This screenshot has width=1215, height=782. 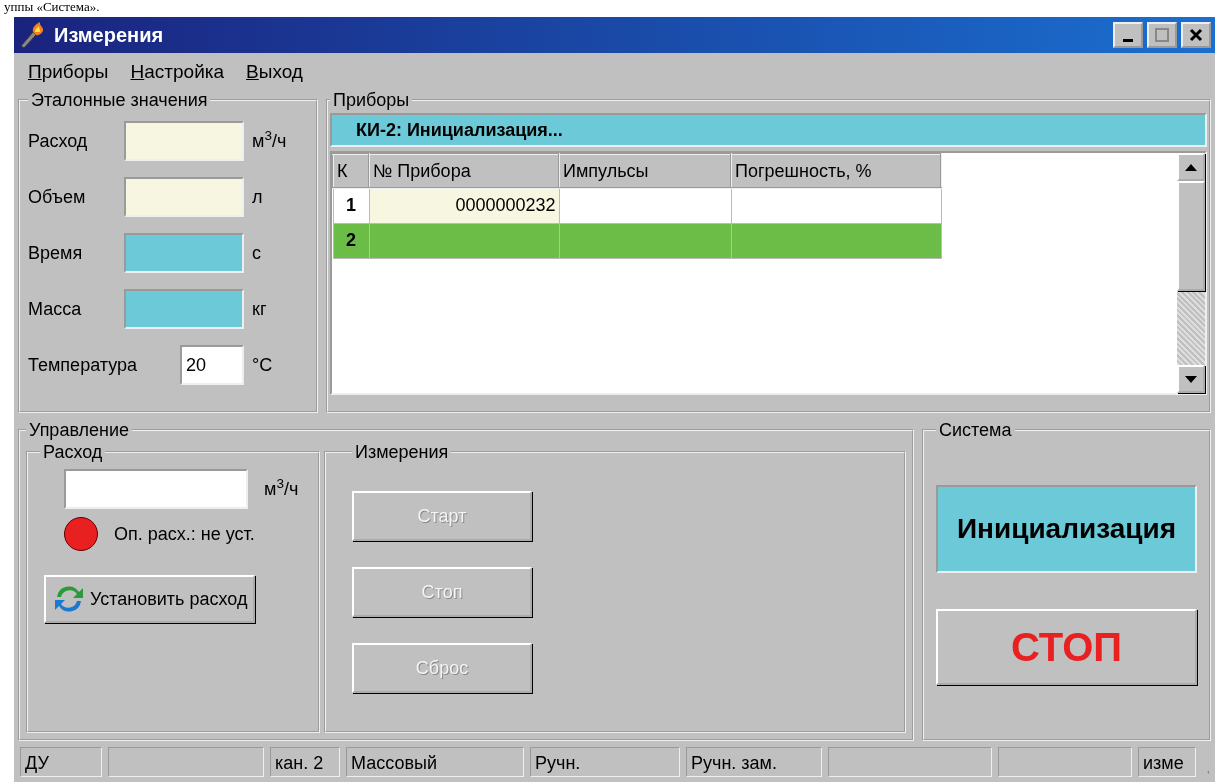 What do you see at coordinates (1191, 273) in the screenshot?
I see `scrollbar` at bounding box center [1191, 273].